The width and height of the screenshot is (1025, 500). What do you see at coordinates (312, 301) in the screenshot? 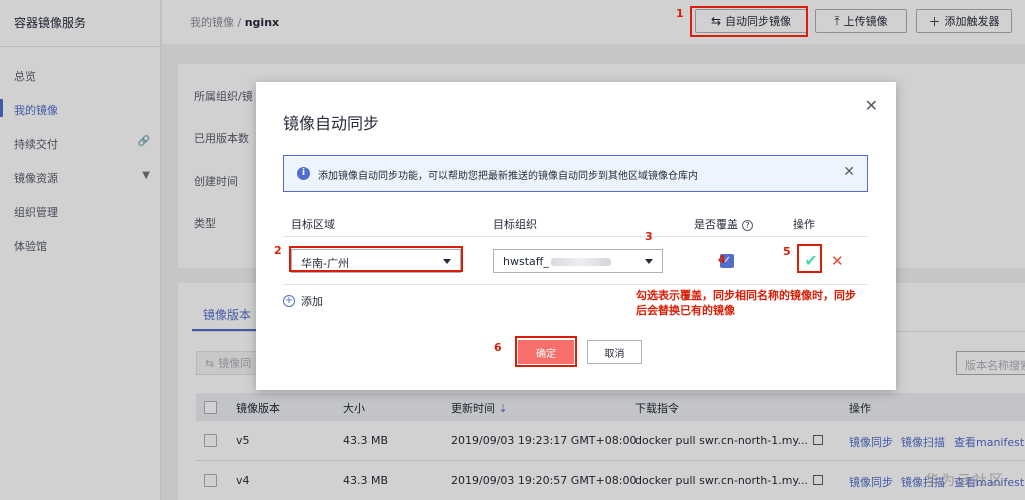
I see `add-rule-label: 添加` at bounding box center [312, 301].